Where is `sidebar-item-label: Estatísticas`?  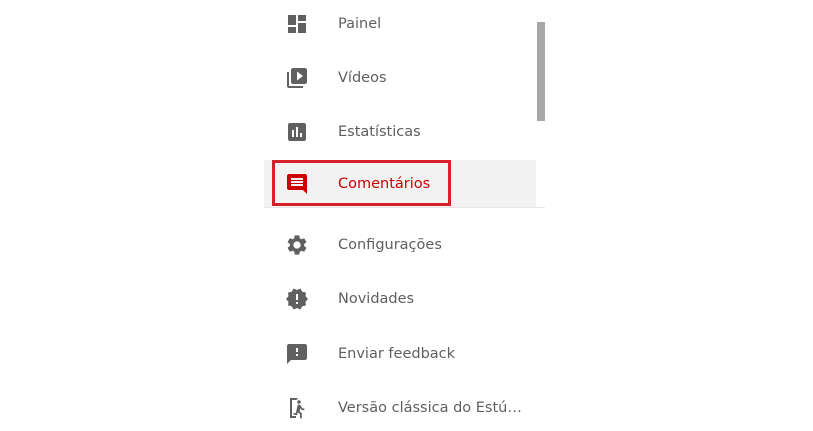 sidebar-item-label: Estatísticas is located at coordinates (379, 132).